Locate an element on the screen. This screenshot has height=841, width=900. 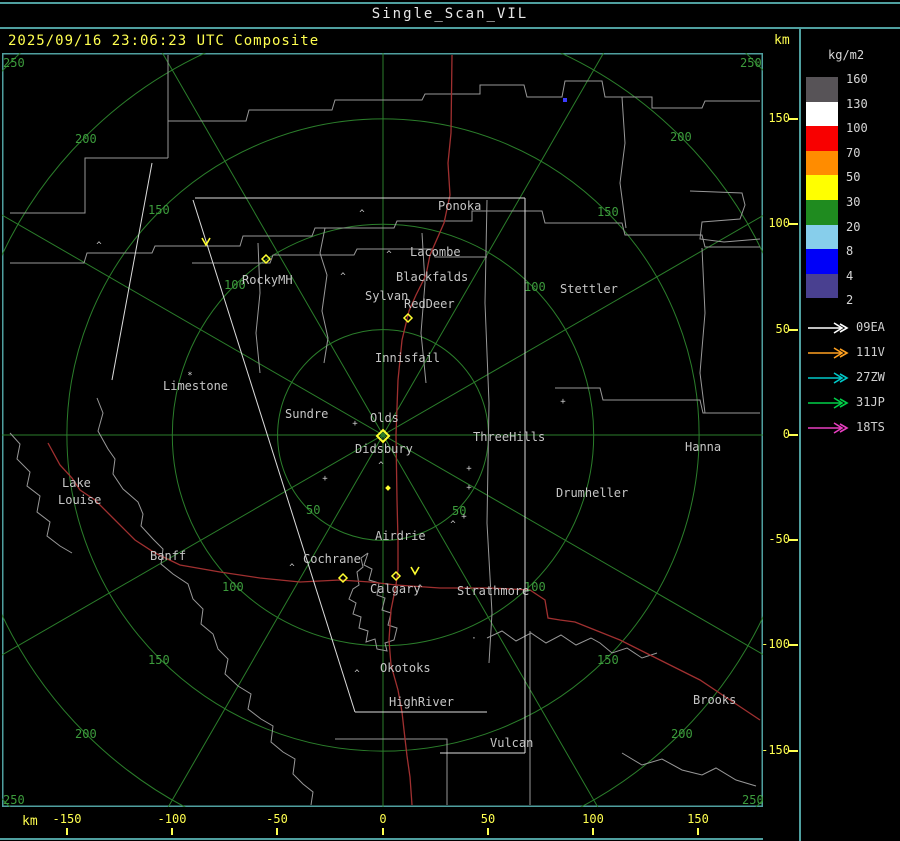
legend-level-label: 50 is located at coordinates (853, 177).